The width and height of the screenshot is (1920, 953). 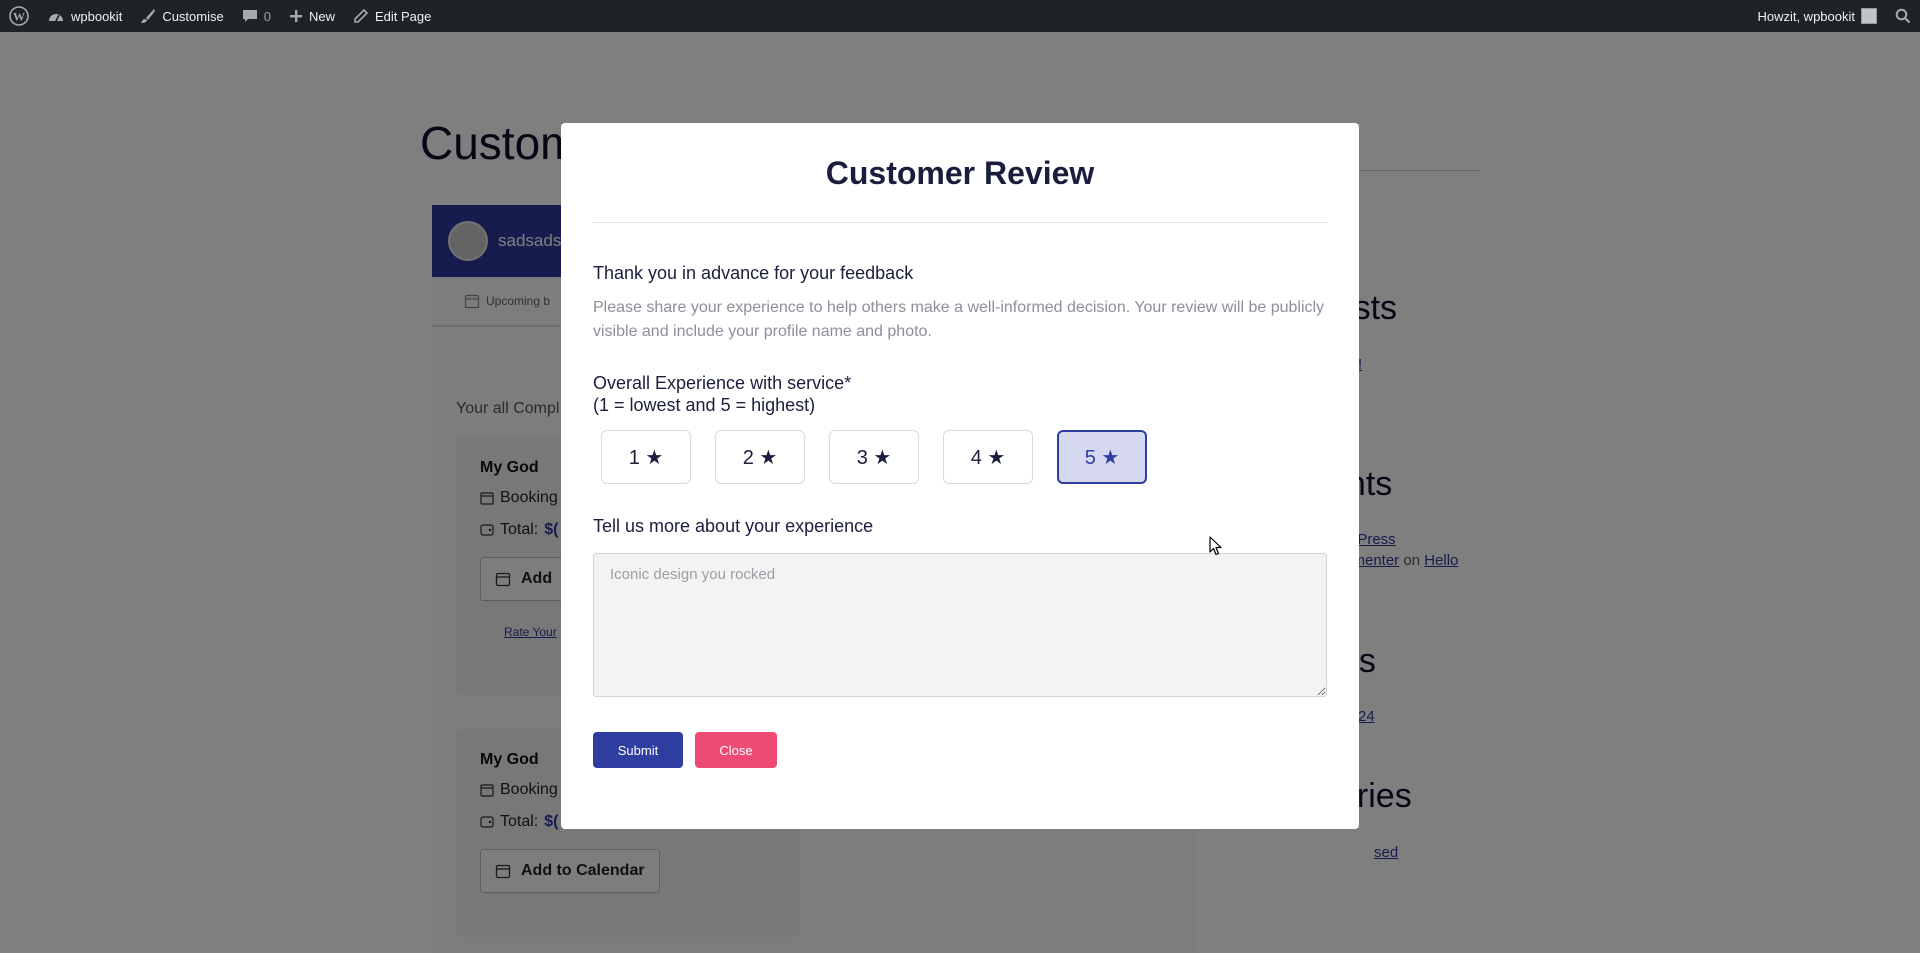 What do you see at coordinates (733, 526) in the screenshot?
I see `more-about-experience-label: Tell us more about your experience` at bounding box center [733, 526].